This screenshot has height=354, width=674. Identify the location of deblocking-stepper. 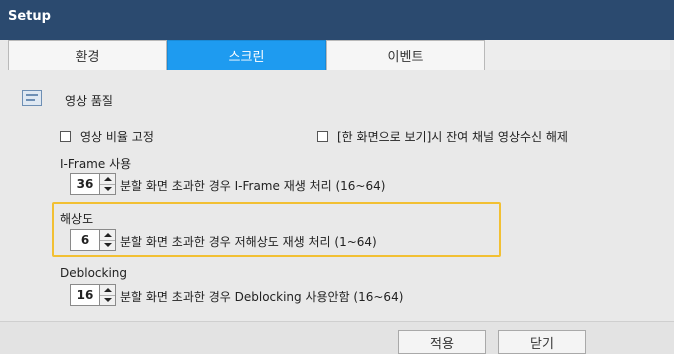
(93, 295).